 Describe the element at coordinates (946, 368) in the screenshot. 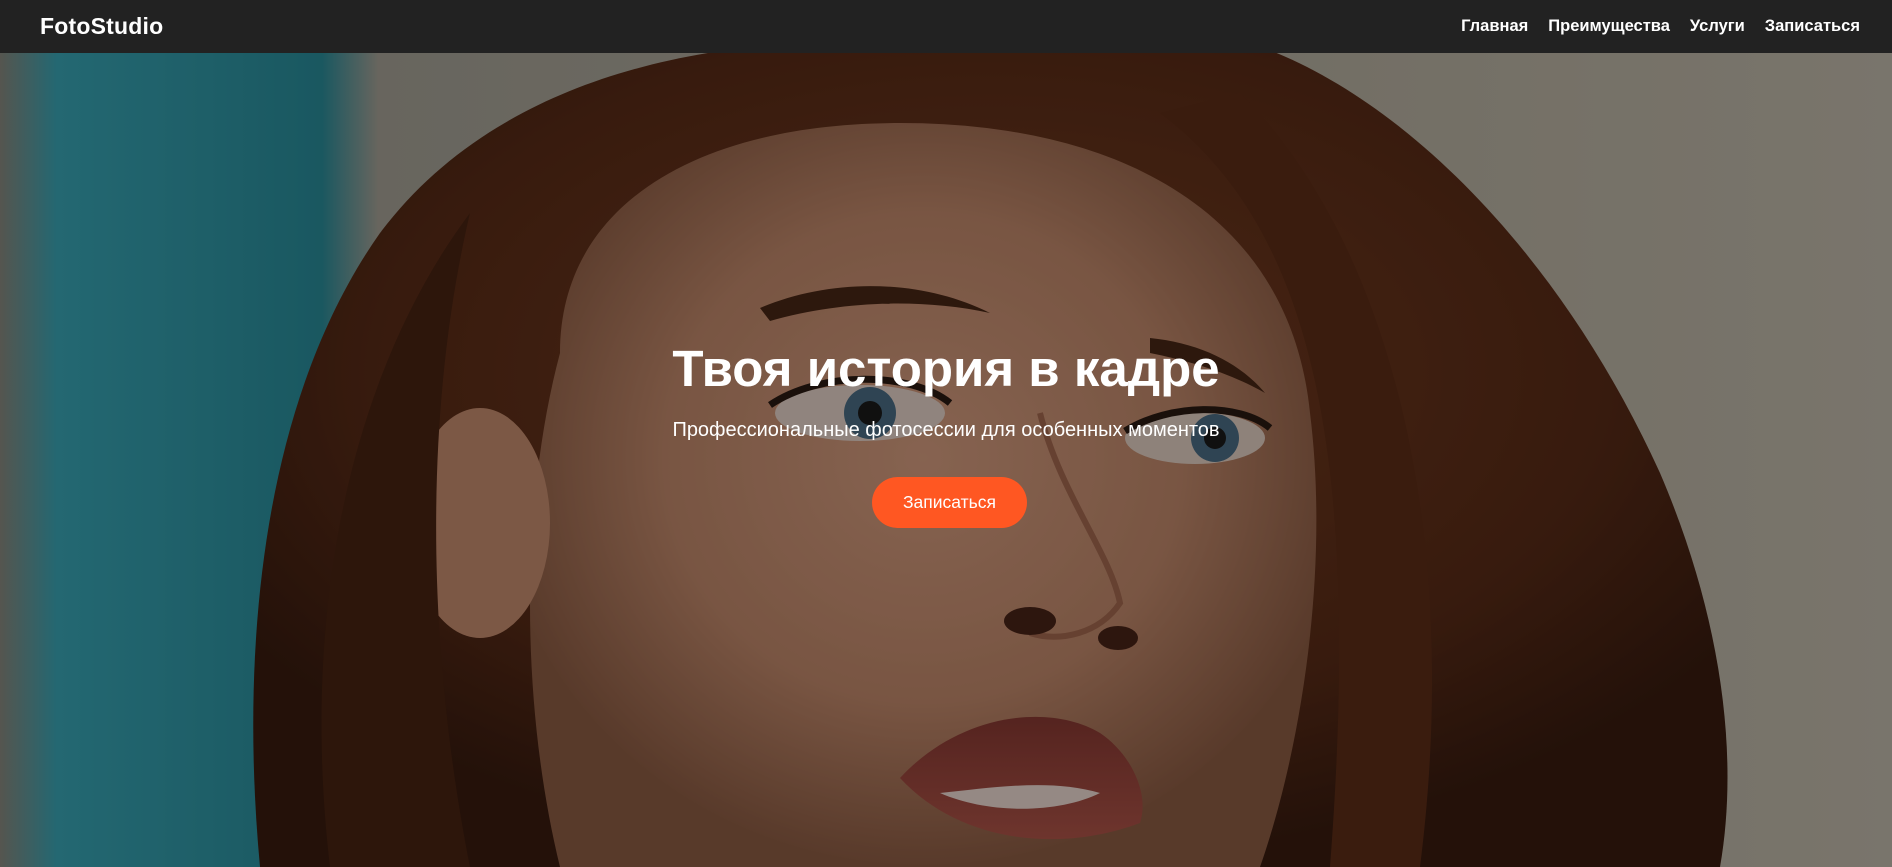

I see `hero-title: Твоя история в кадре` at that location.